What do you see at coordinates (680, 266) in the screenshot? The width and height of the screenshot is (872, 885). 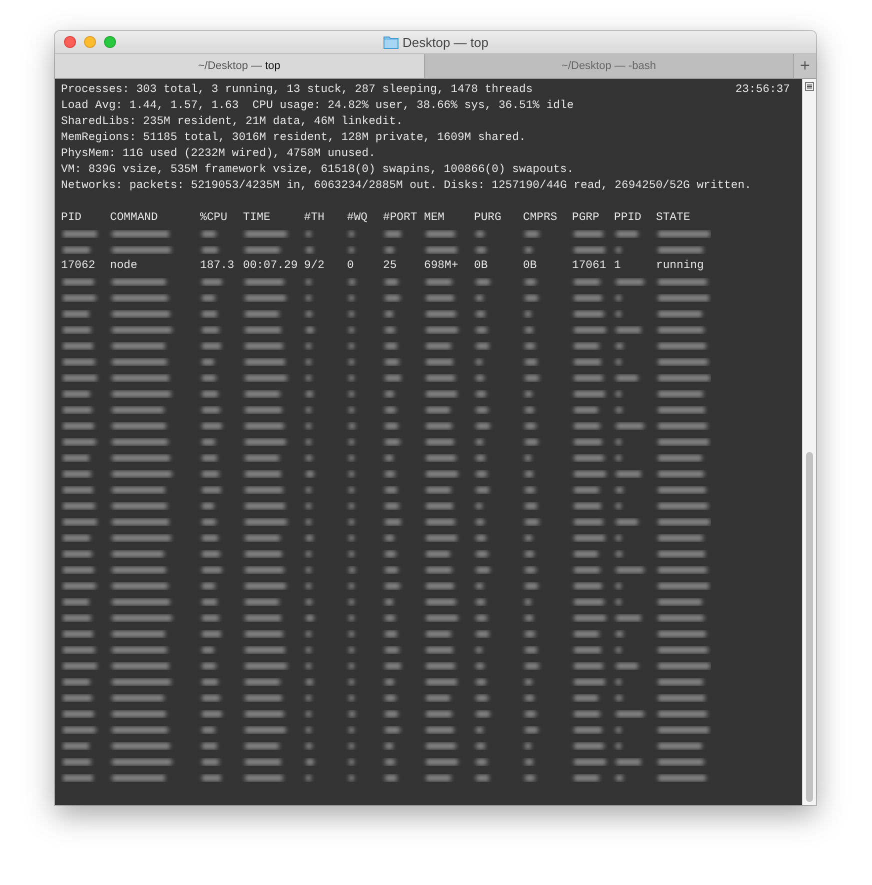 I see `table-cell-text: running` at bounding box center [680, 266].